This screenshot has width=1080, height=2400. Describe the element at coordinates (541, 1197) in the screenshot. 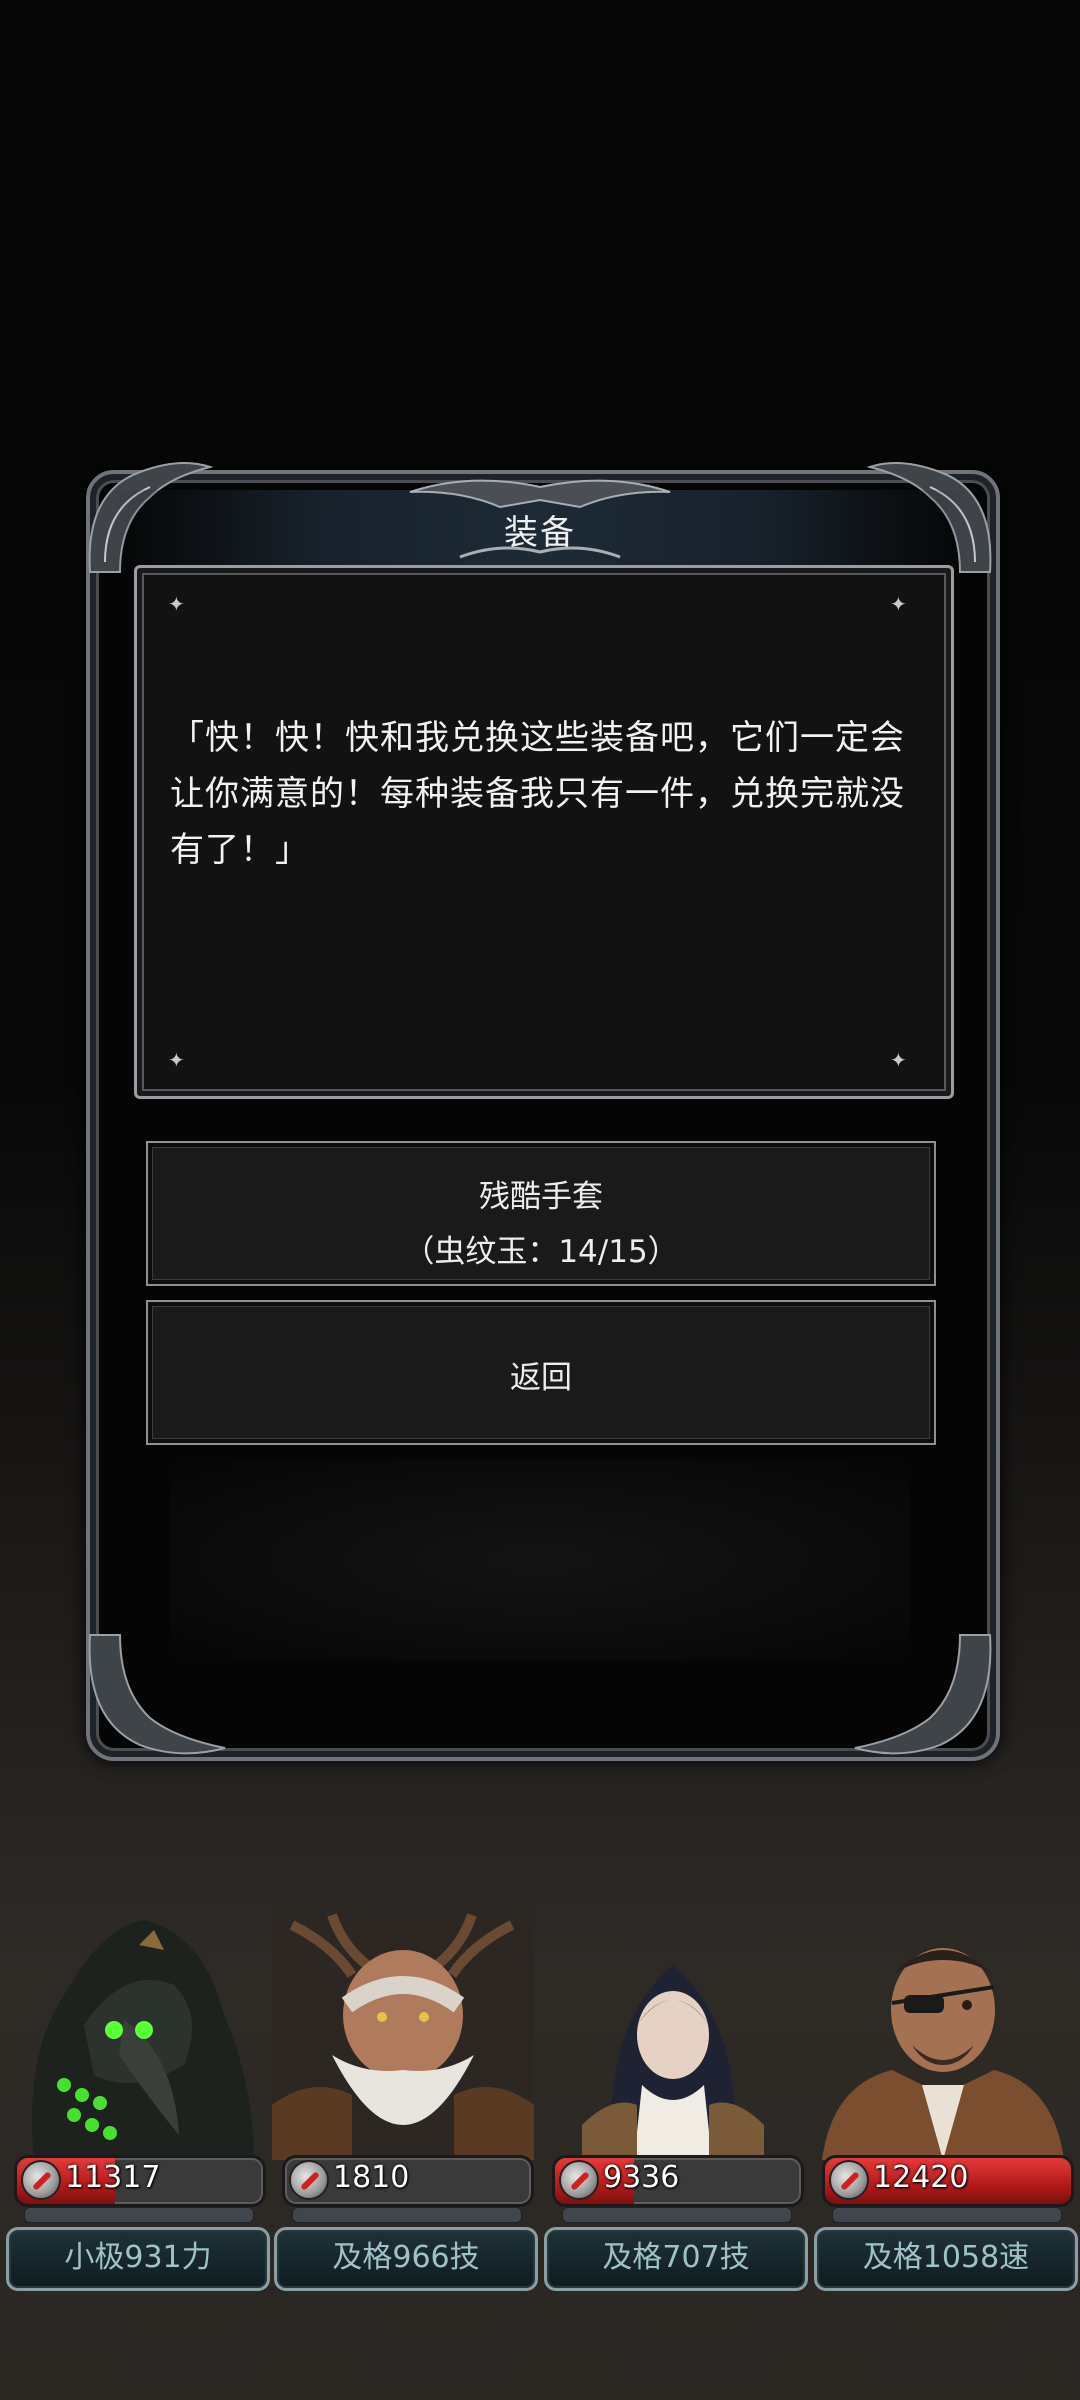

I see `option-item-name: 残酷手套` at that location.